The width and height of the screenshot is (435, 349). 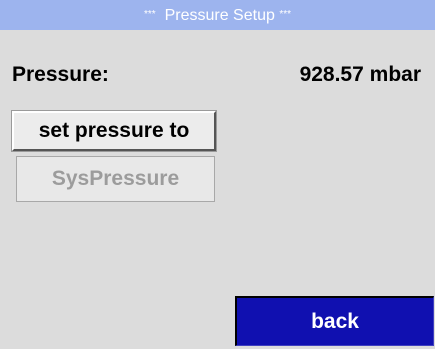 What do you see at coordinates (114, 131) in the screenshot?
I see `set-pressure-button: set pressure to` at bounding box center [114, 131].